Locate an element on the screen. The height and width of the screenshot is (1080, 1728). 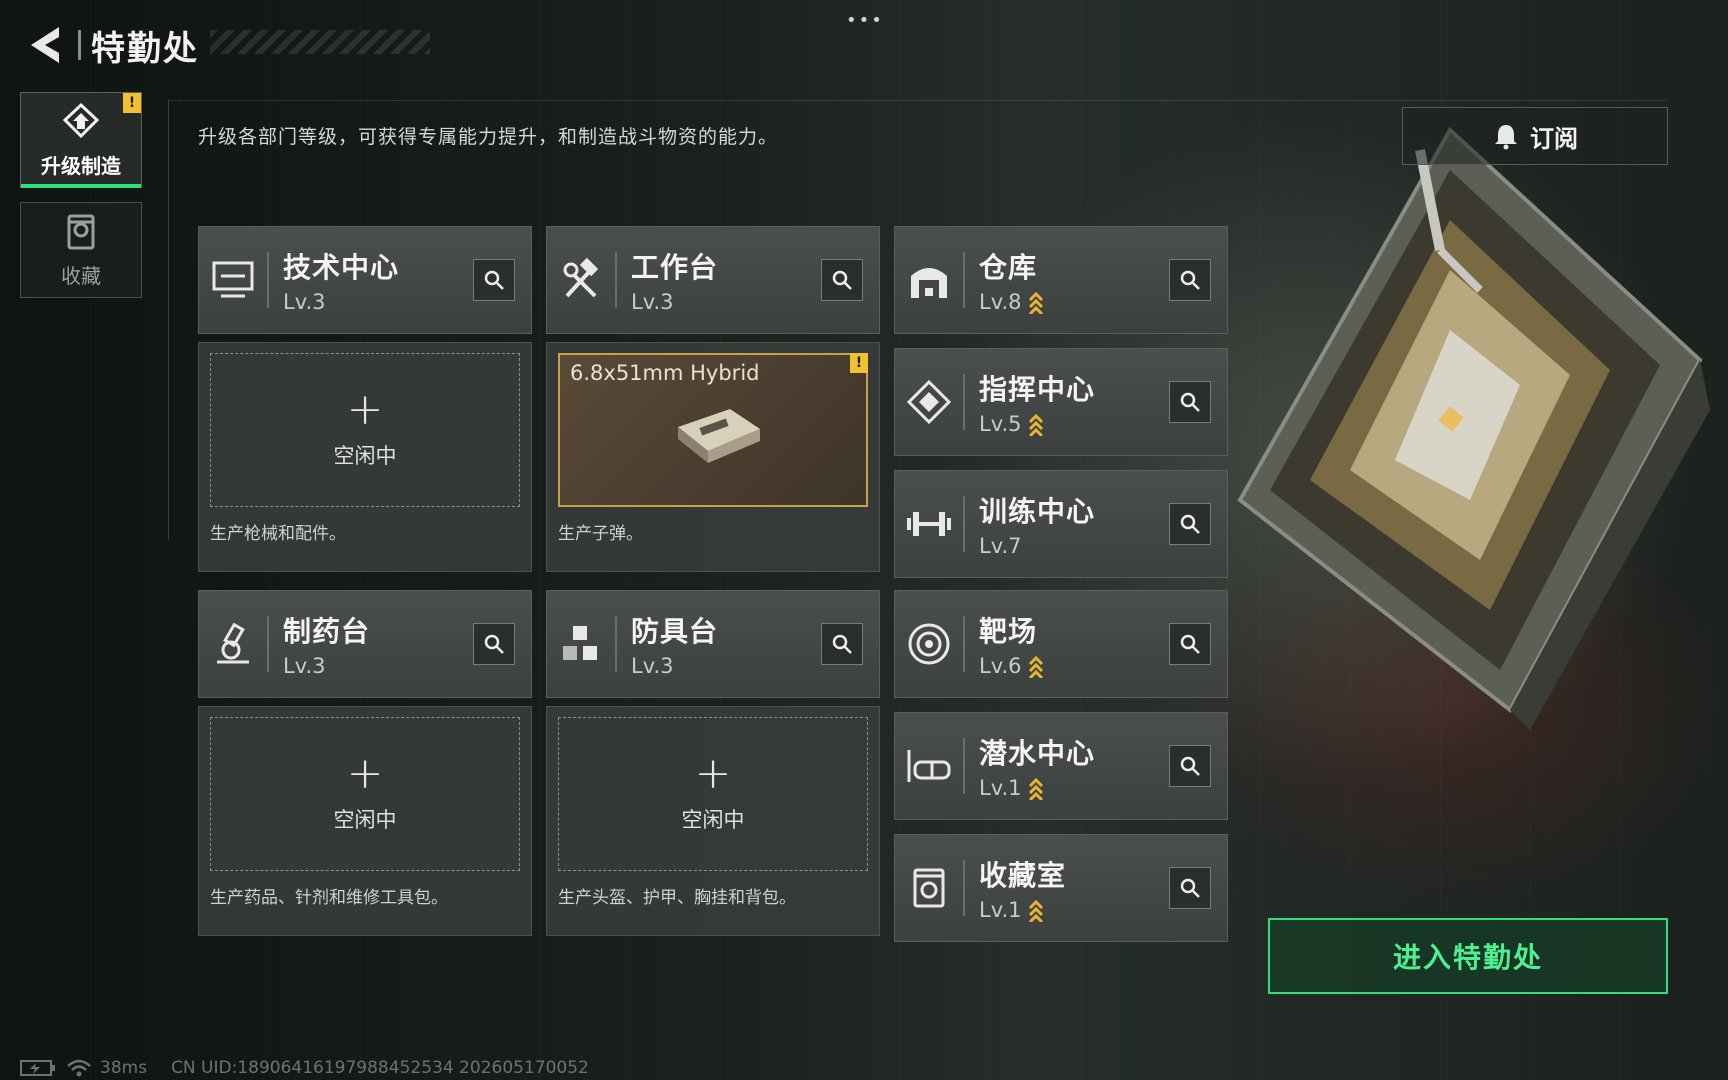
enter-button: 进入特勤处 is located at coordinates (1468, 956).